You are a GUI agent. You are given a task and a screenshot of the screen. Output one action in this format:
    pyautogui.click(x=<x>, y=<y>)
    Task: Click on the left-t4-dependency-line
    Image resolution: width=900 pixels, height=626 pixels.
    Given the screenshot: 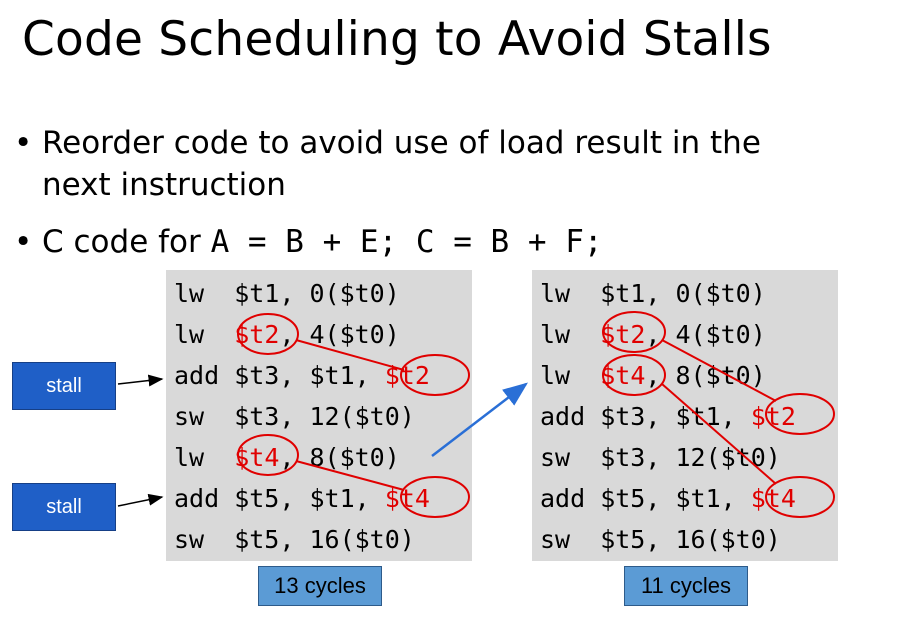 What is the action you would take?
    pyautogui.click(x=350, y=475)
    